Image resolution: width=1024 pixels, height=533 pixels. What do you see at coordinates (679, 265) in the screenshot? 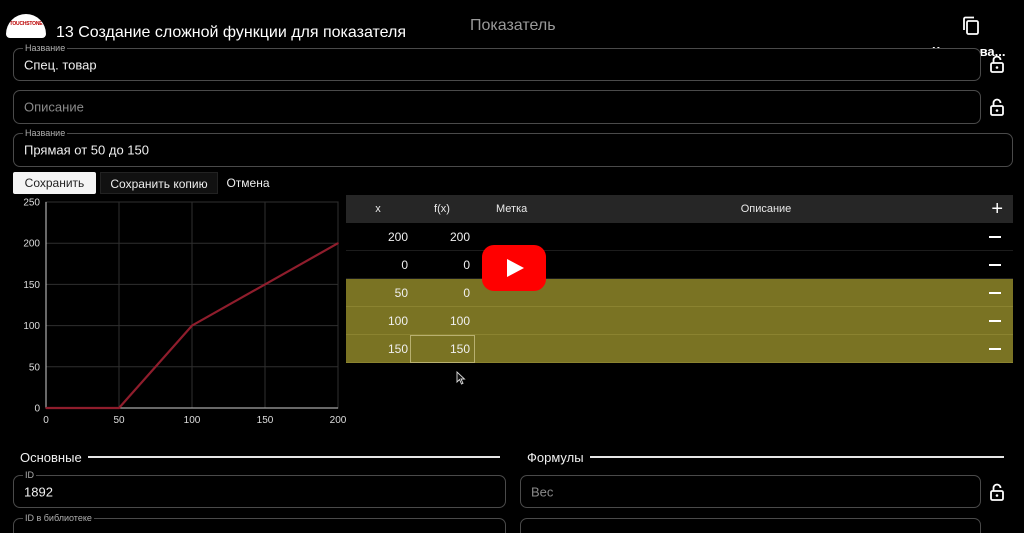
I see `table-row: 0 0` at bounding box center [679, 265].